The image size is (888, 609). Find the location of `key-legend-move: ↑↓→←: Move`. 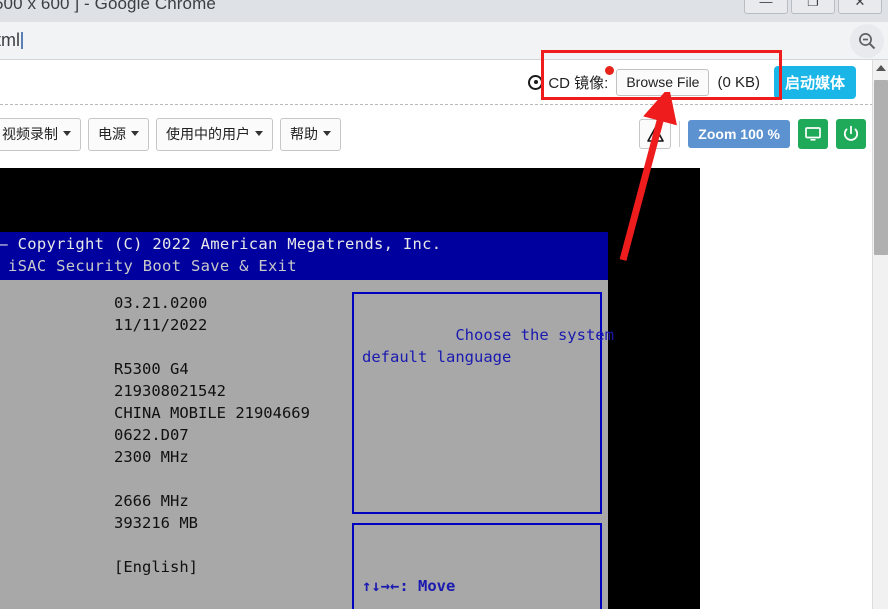

key-legend-move: ↑↓→←: Move is located at coordinates (409, 586).